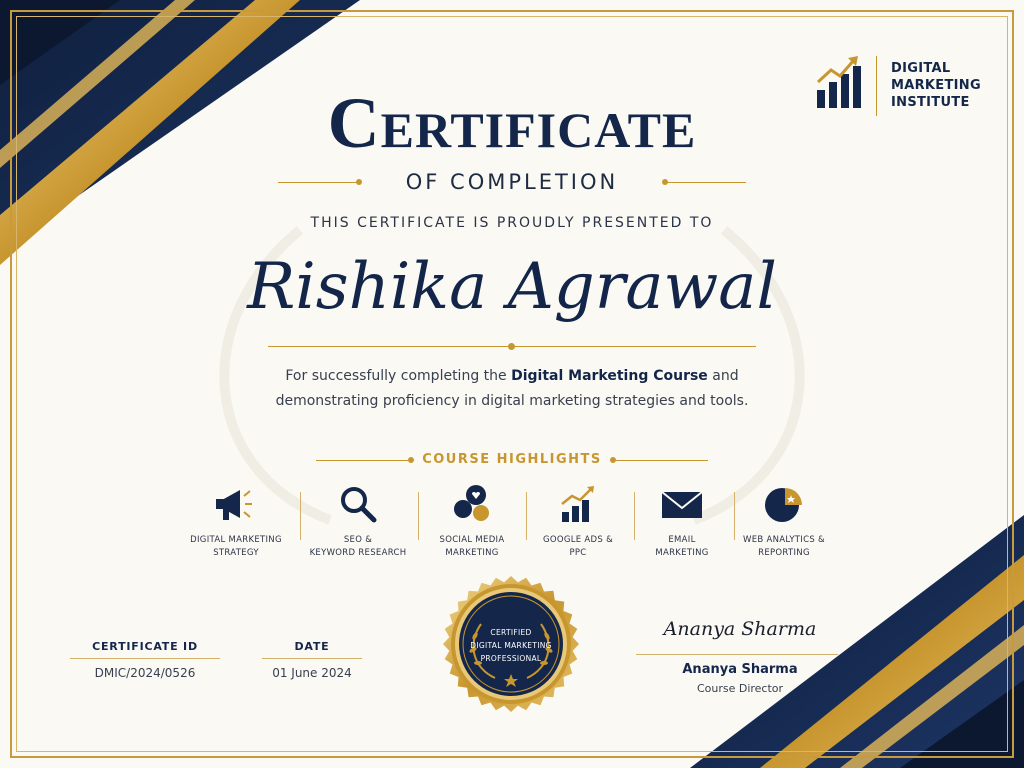 The width and height of the screenshot is (1024, 768). I want to click on name-underline-dot, so click(511, 346).